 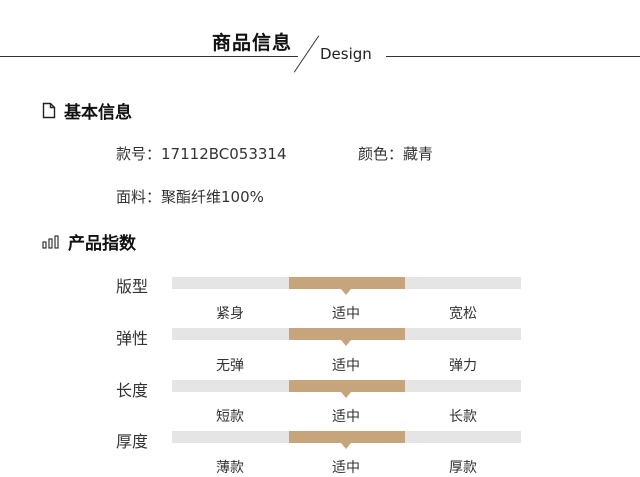 What do you see at coordinates (463, 314) in the screenshot?
I see `index-option: 宽松` at bounding box center [463, 314].